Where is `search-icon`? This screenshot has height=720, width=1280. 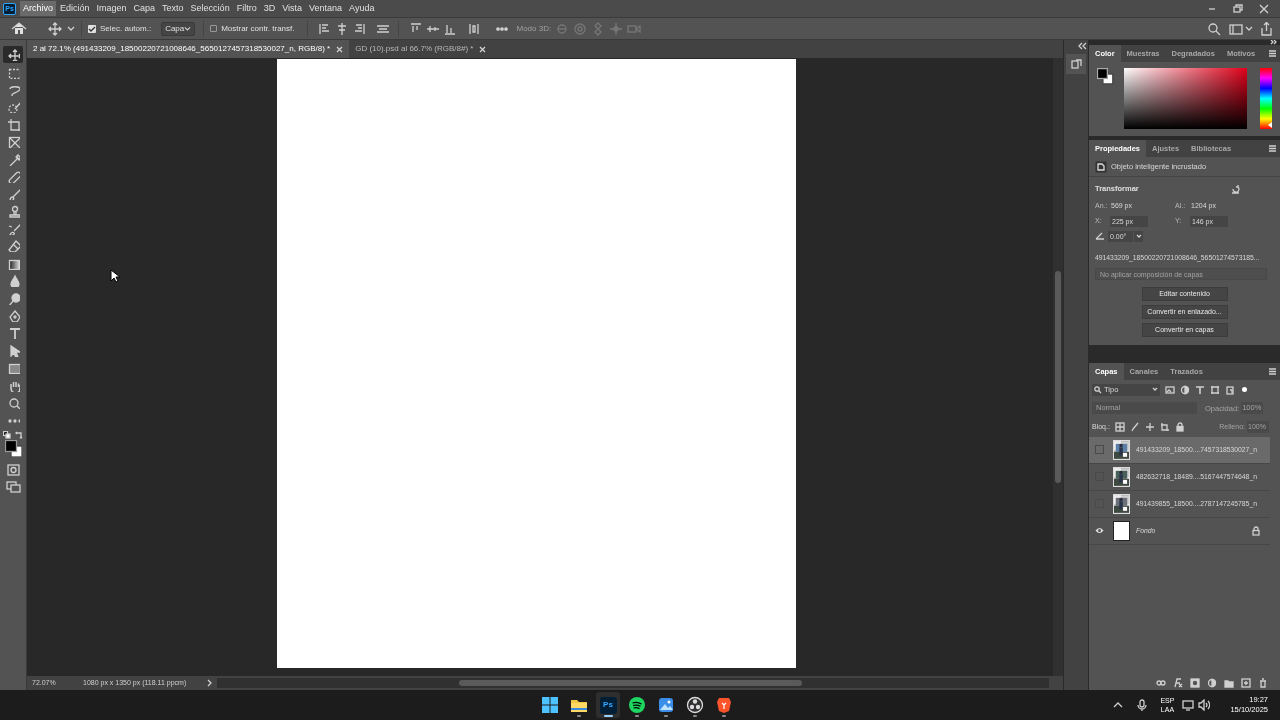 search-icon is located at coordinates (1214, 28).